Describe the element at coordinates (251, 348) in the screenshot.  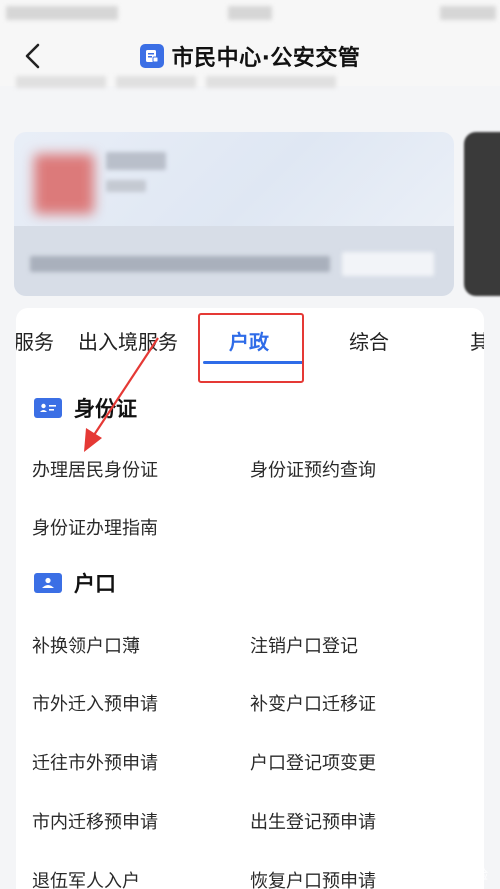
I see `annotation-highlight-box` at that location.